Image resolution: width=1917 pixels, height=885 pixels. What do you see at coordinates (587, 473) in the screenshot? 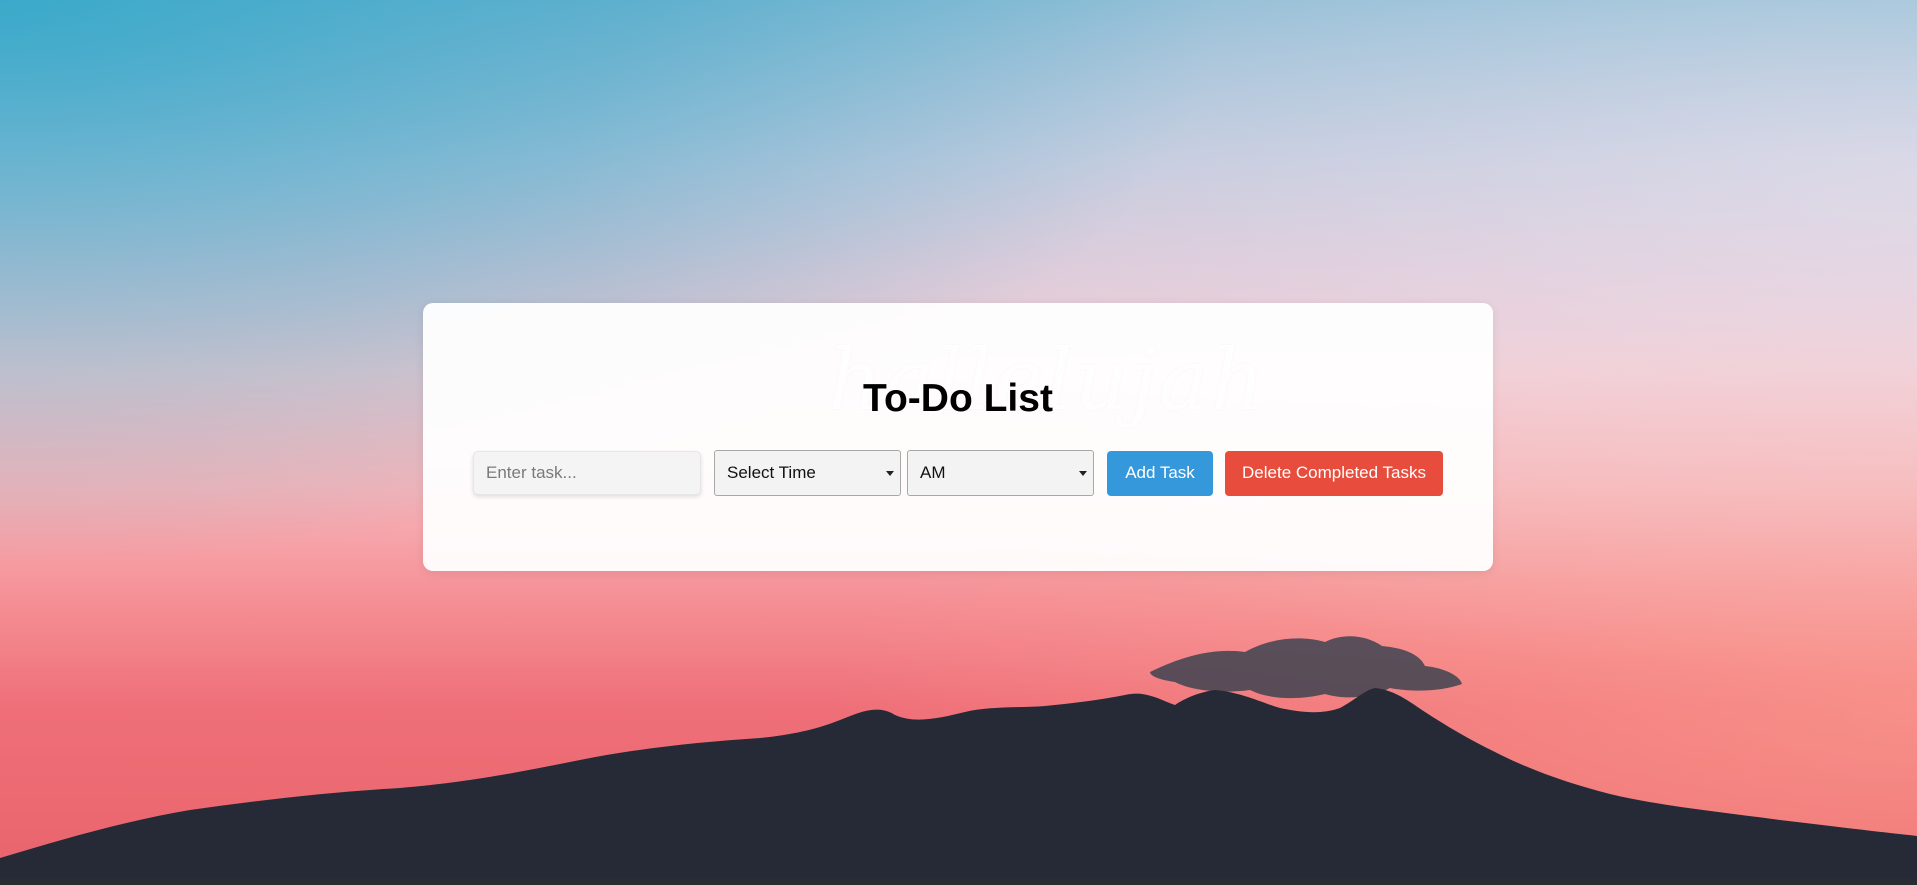
I see `task-input` at bounding box center [587, 473].